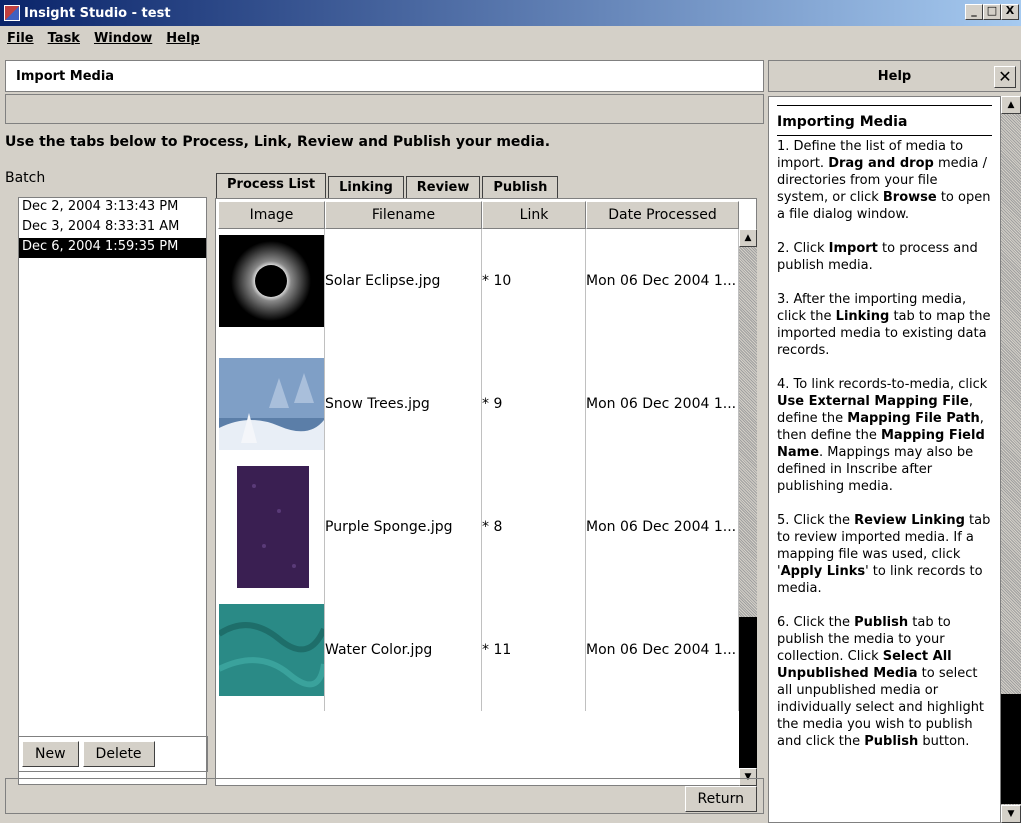 The height and width of the screenshot is (823, 1021). Describe the element at coordinates (534, 403) in the screenshot. I see `link-cell: * 9` at that location.